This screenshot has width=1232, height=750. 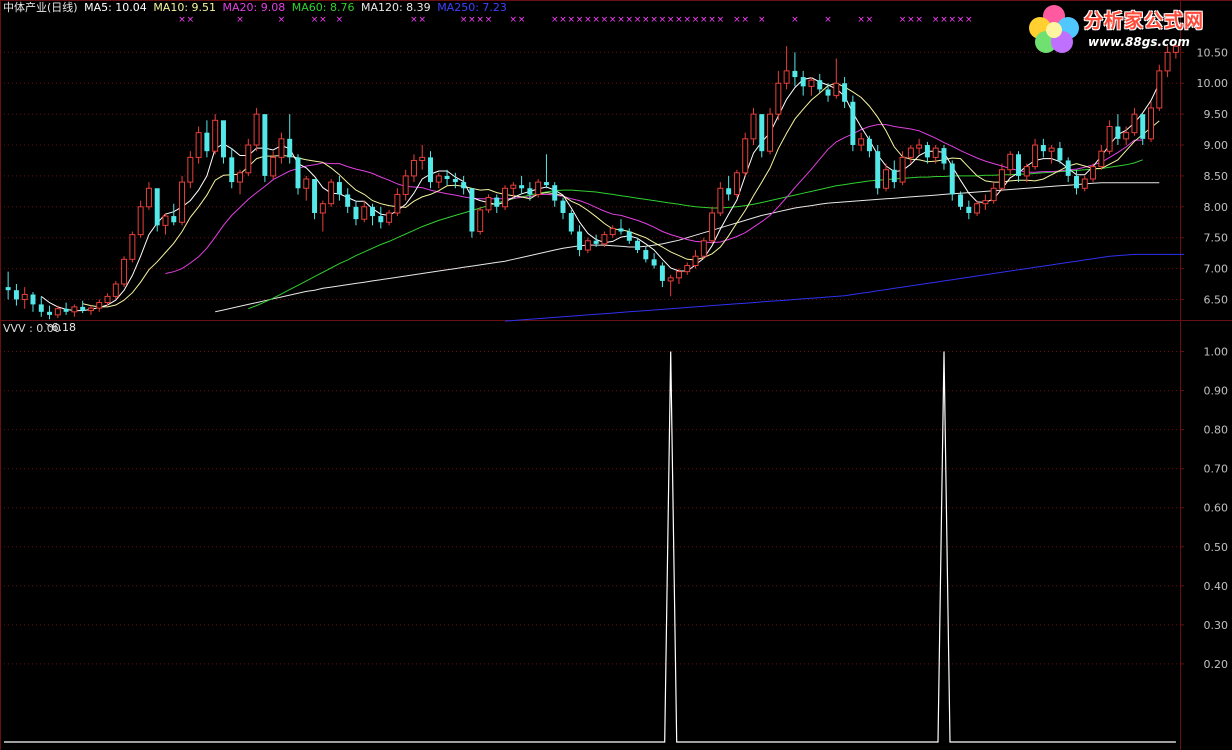 What do you see at coordinates (1216, 207) in the screenshot?
I see `main-tick-label: 8.00` at bounding box center [1216, 207].